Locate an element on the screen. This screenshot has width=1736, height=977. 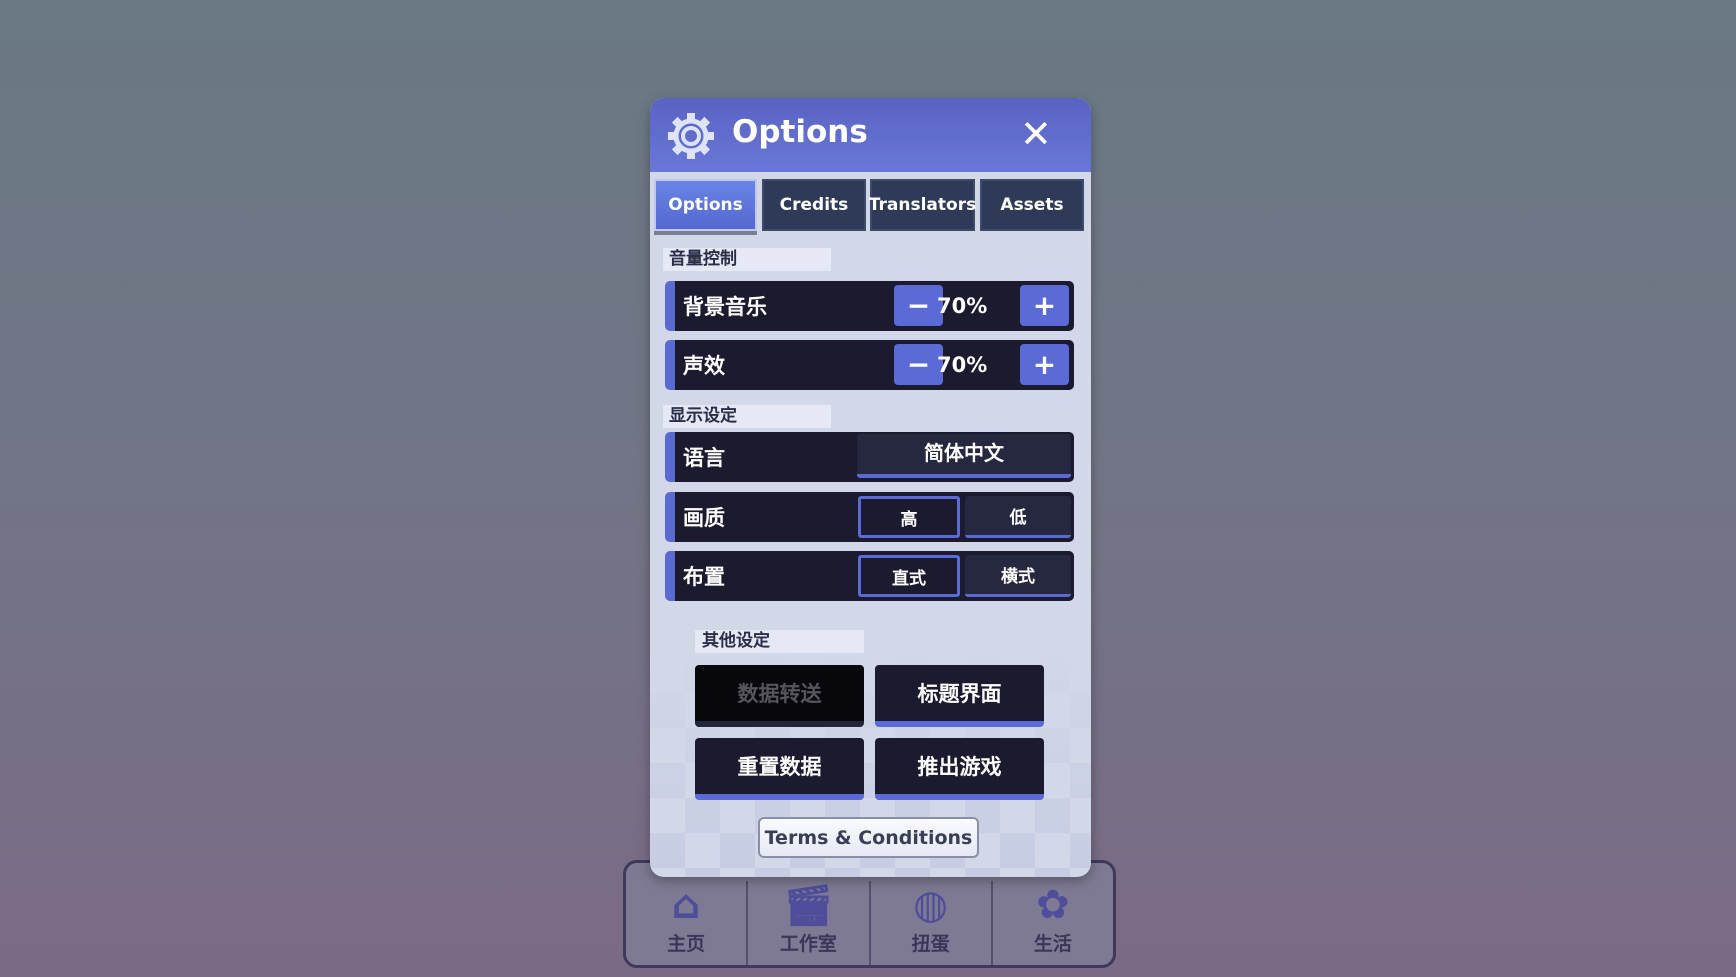
bgm-volume-row: 背景音乐 − 70% + is located at coordinates (869, 306).